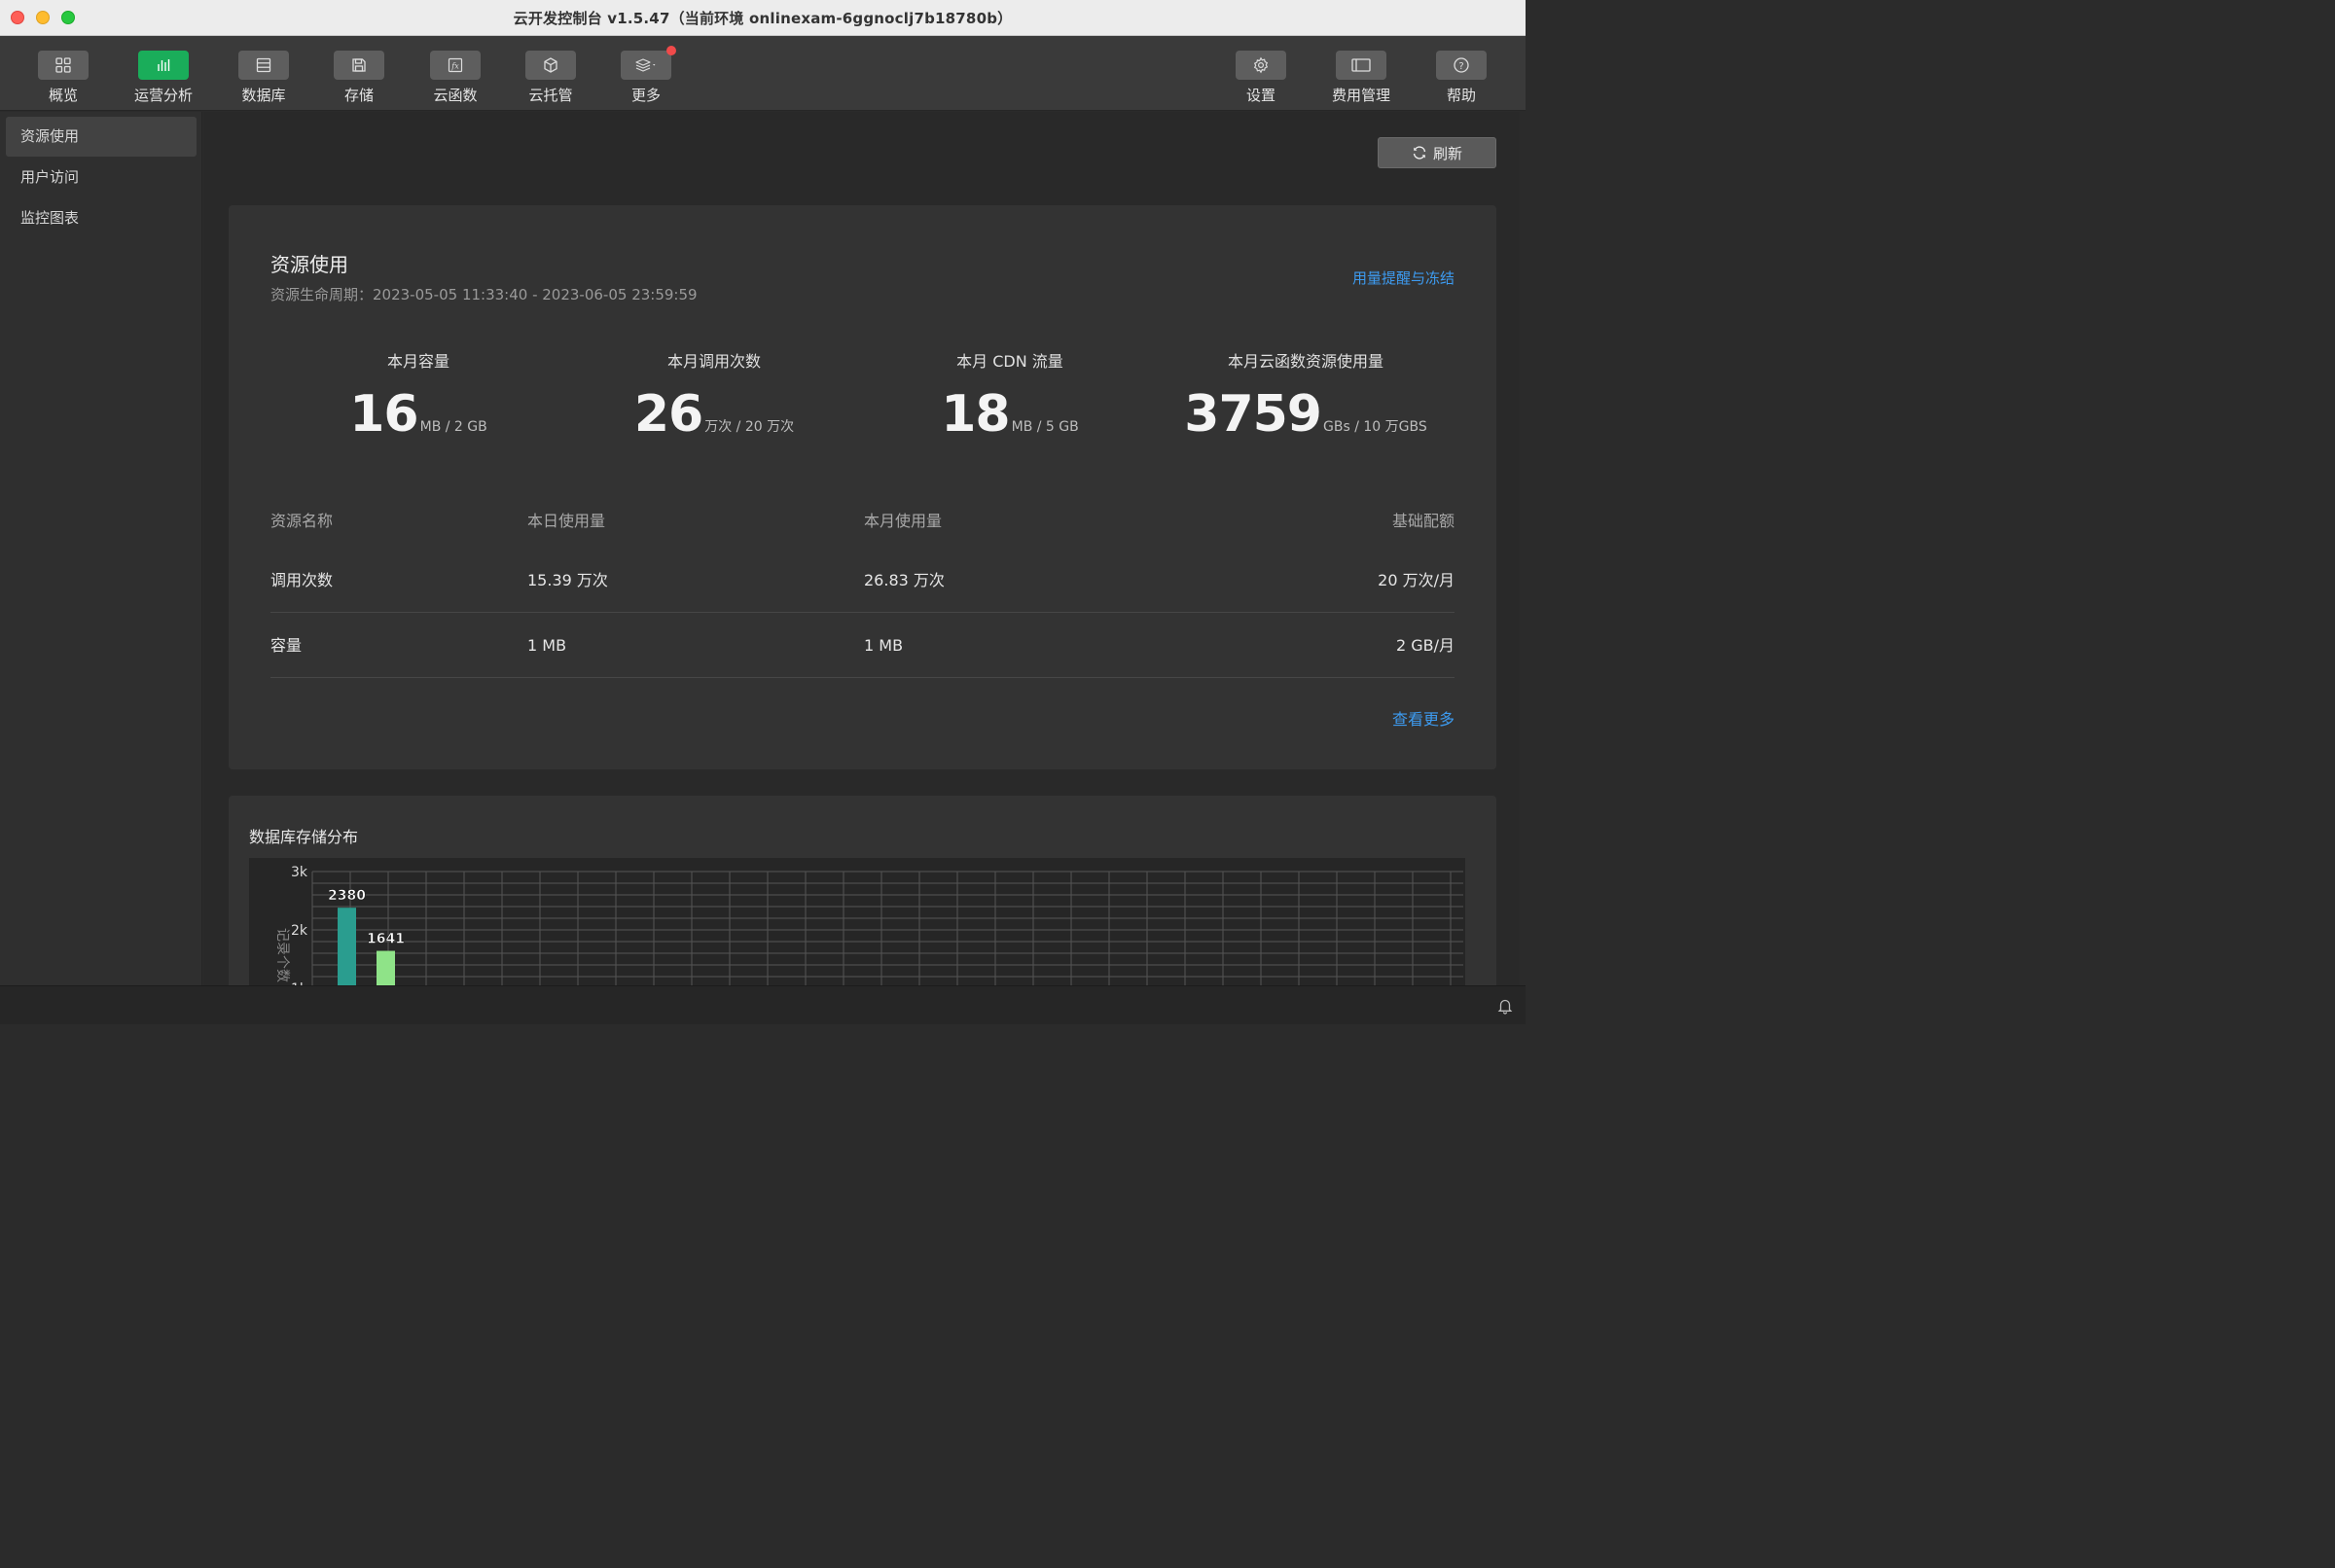 The width and height of the screenshot is (2335, 1568). Describe the element at coordinates (1419, 153) in the screenshot. I see `refresh-icon` at that location.